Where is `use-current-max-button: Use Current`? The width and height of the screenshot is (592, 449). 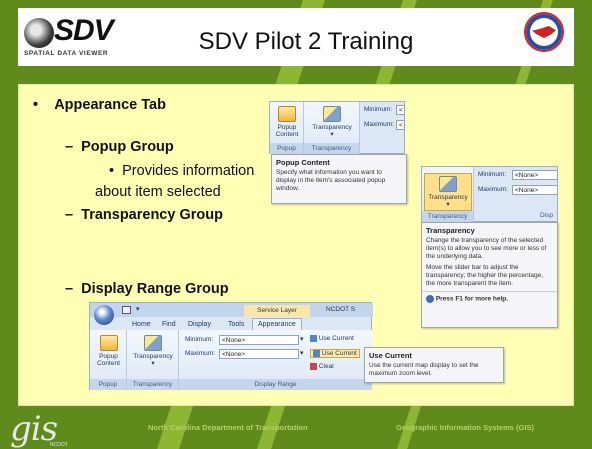
use-current-max-button: Use Current is located at coordinates (335, 354).